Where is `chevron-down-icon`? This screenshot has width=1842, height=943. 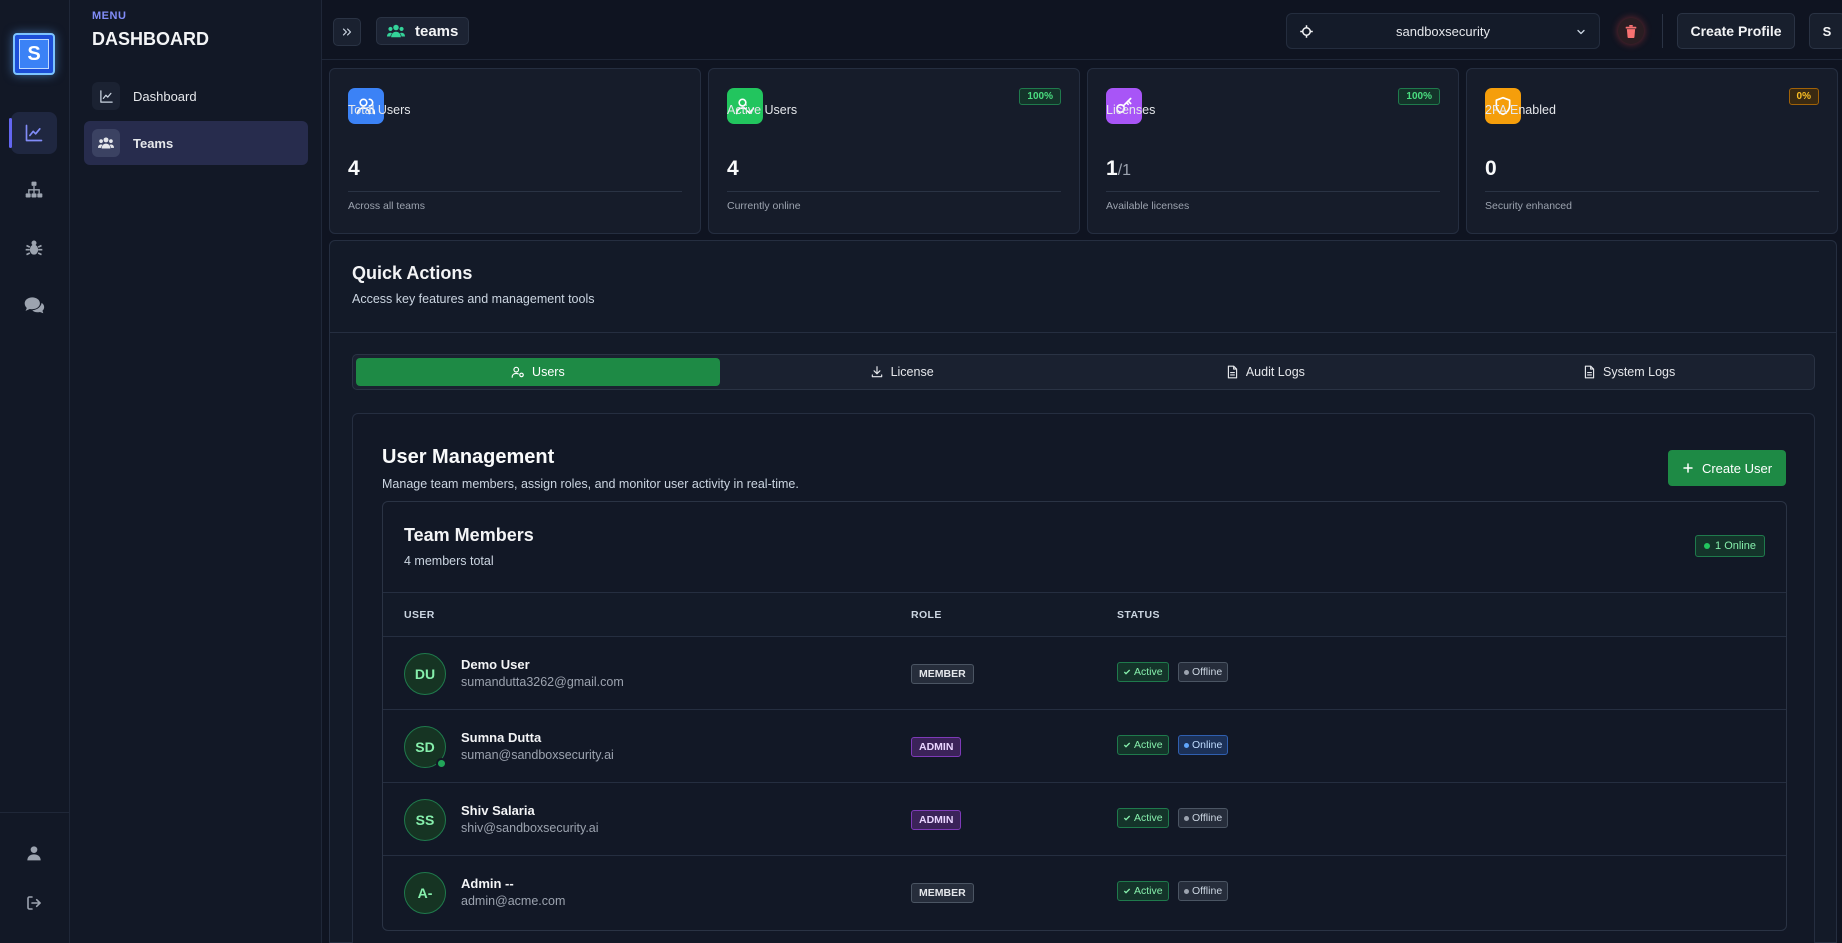
chevron-down-icon is located at coordinates (1581, 32).